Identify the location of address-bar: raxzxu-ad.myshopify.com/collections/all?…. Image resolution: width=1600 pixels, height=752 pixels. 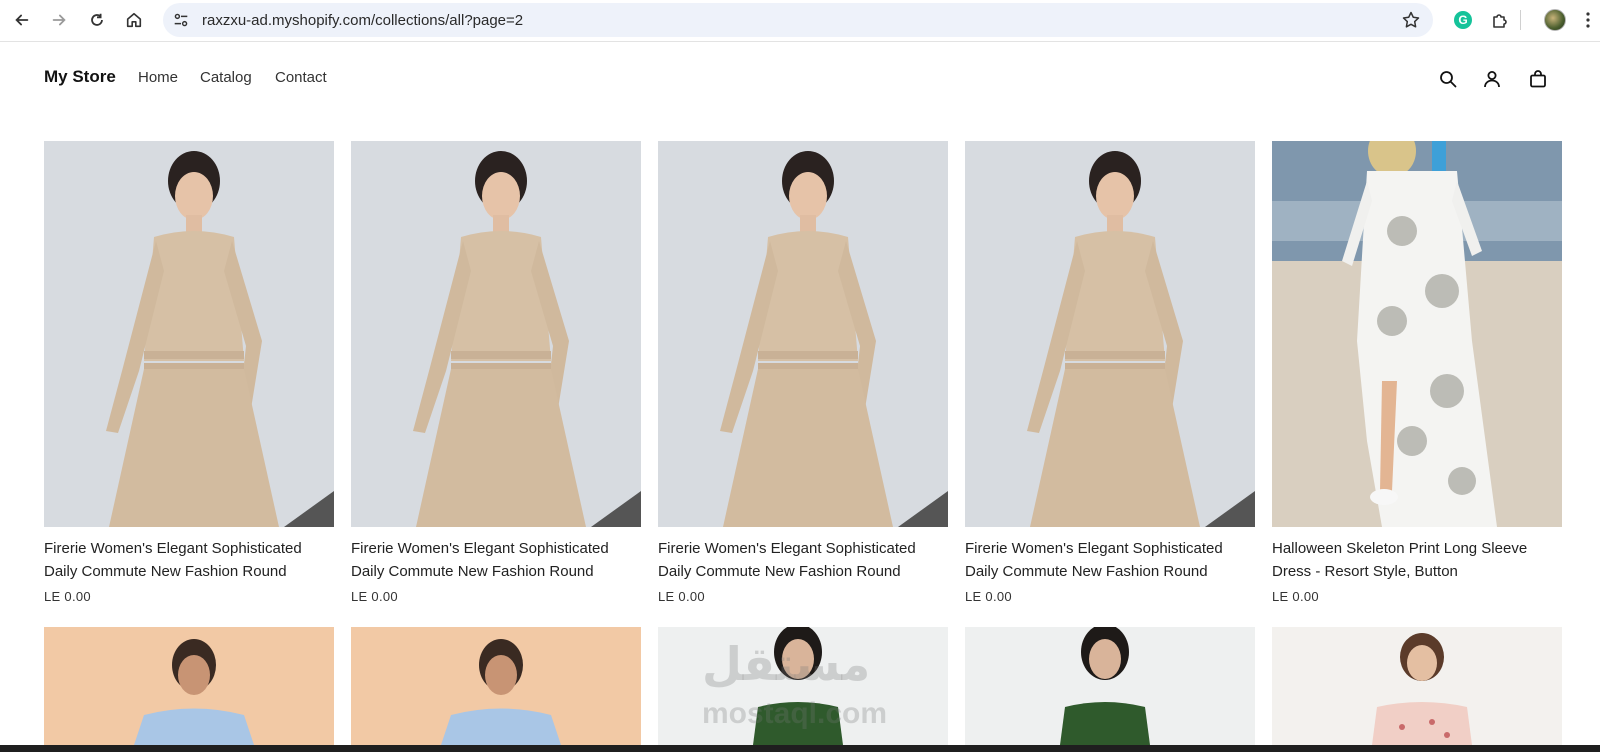
(798, 20).